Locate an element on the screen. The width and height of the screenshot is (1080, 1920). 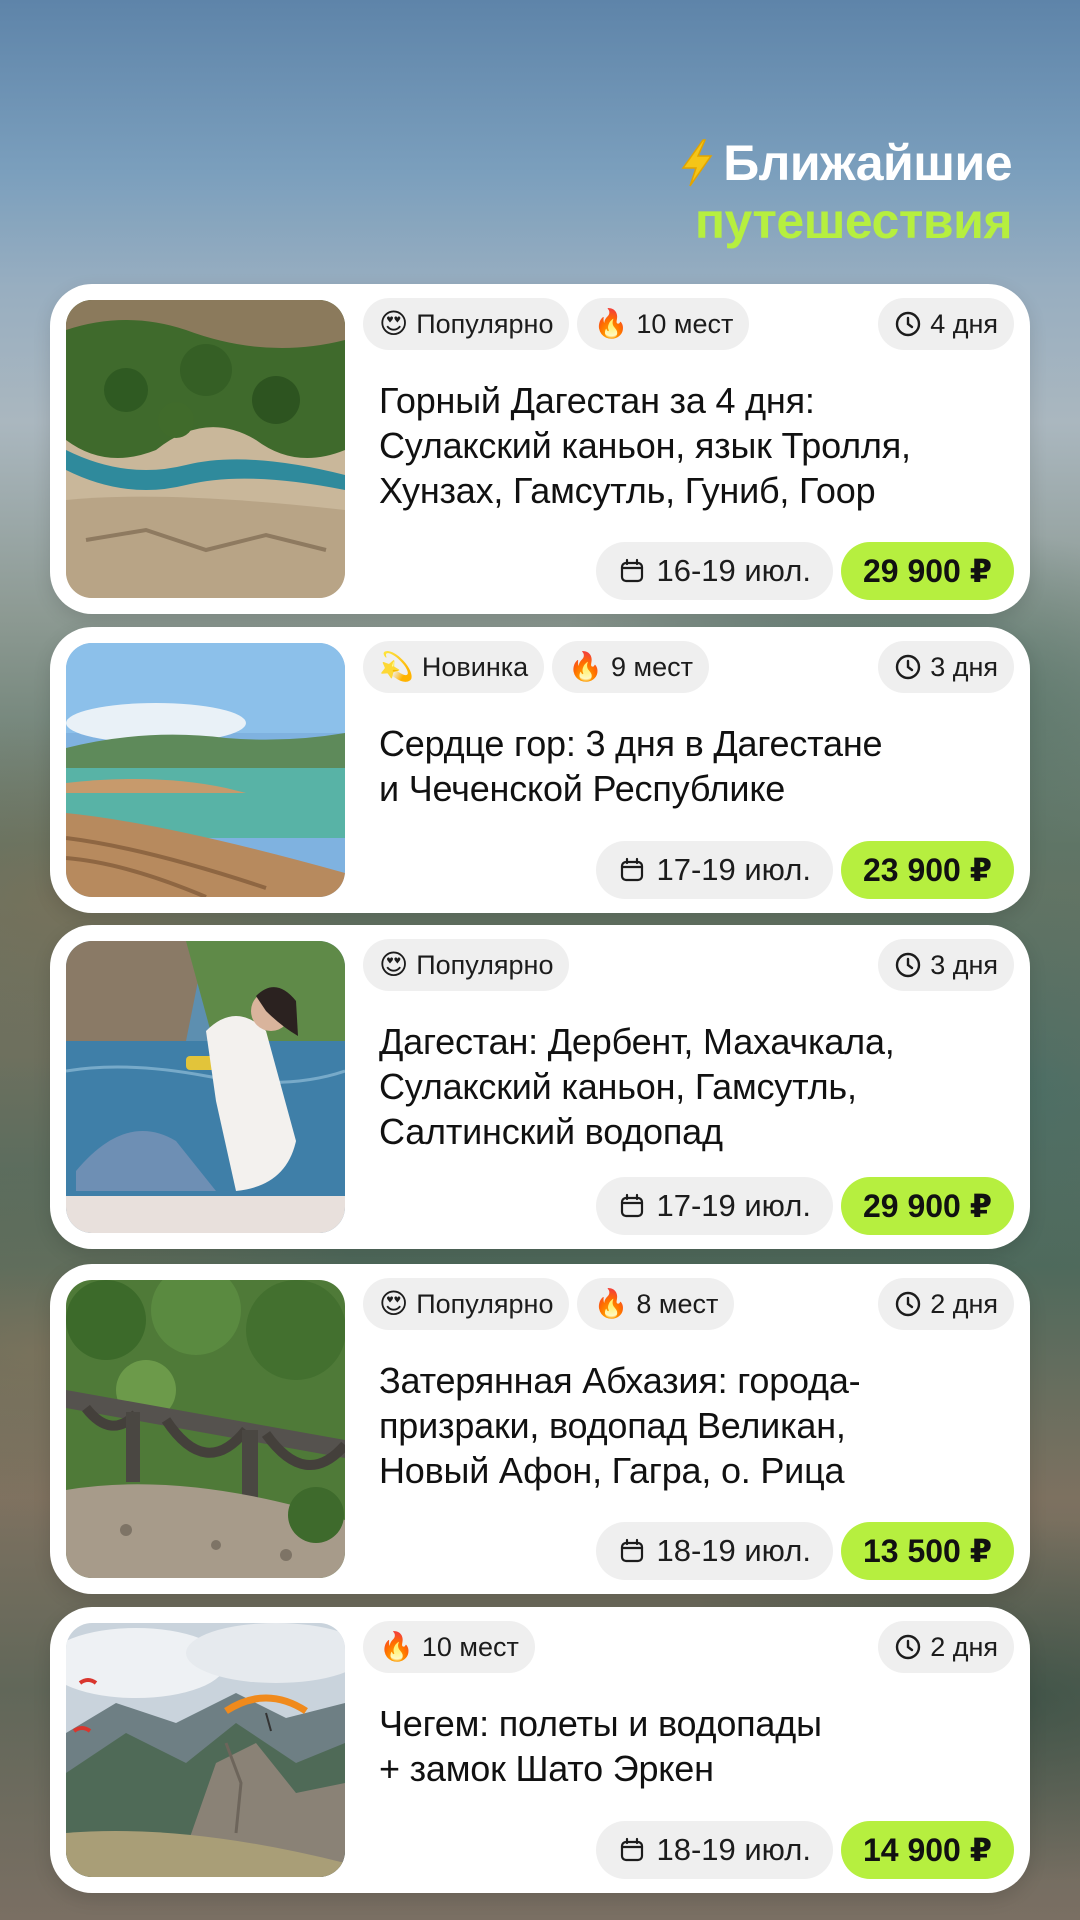
tour-footer: 17-19 июл. 23 900 ₽ is located at coordinates (805, 870).